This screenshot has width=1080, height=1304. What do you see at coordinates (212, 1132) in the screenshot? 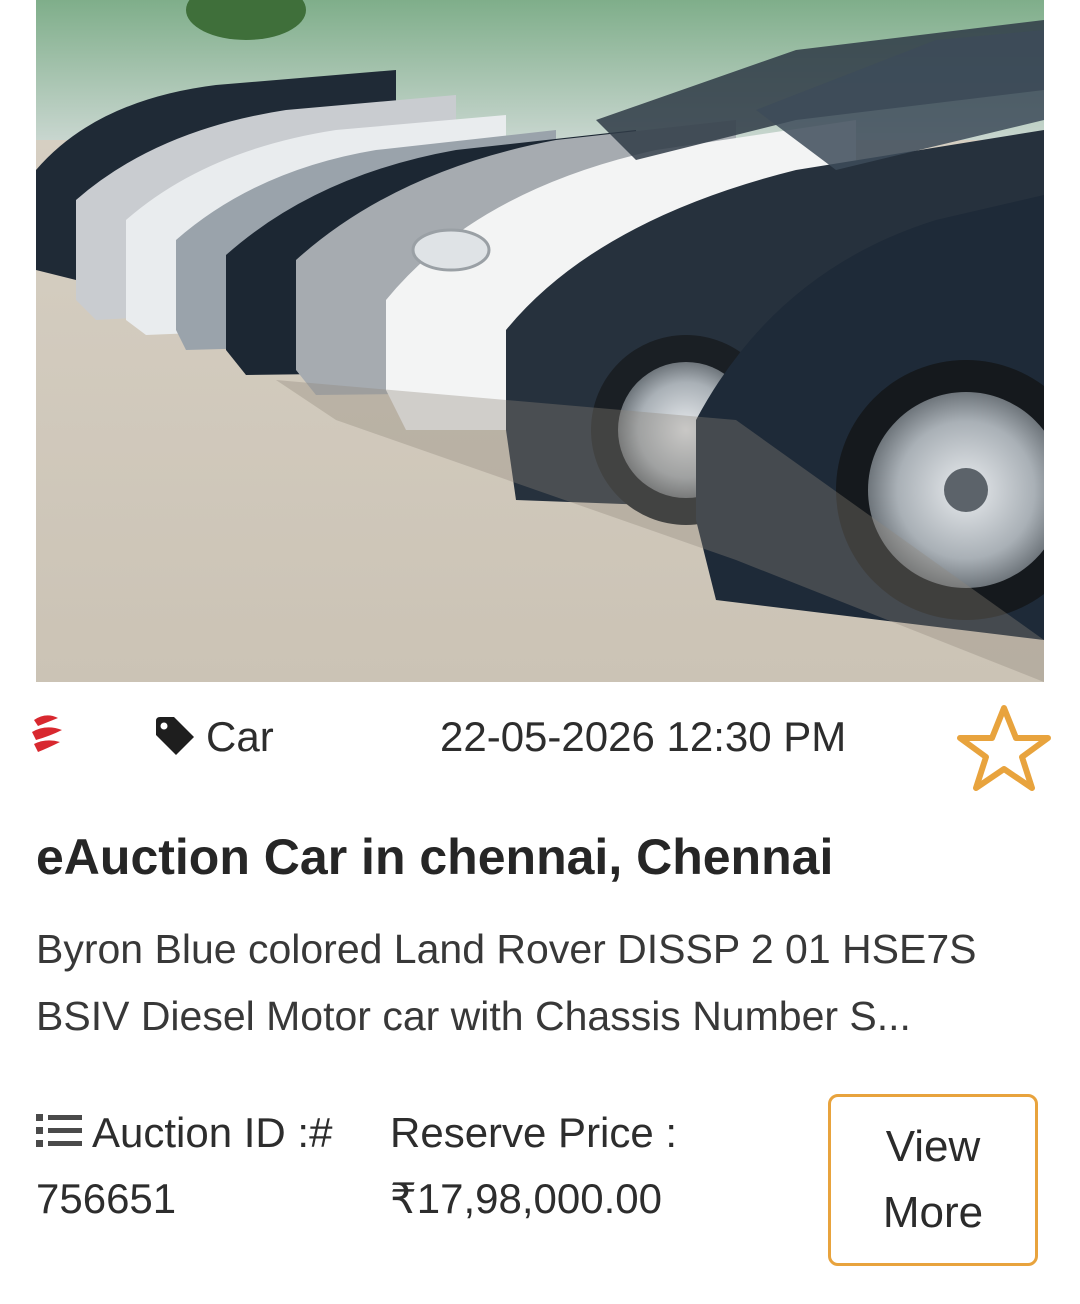
I see `auction-id-label: Auction ID :#` at bounding box center [212, 1132].